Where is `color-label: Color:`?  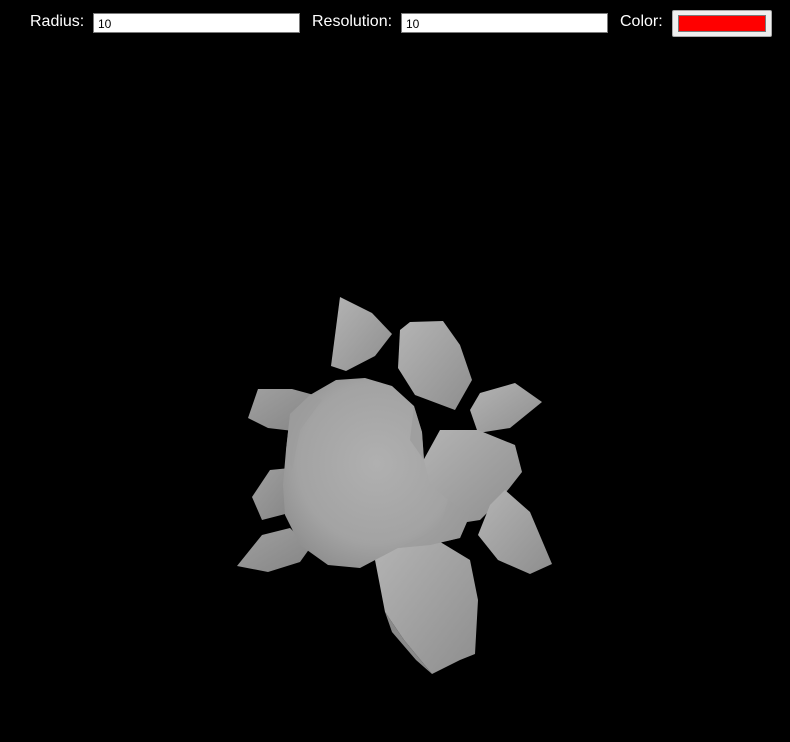
color-label: Color: is located at coordinates (641, 21).